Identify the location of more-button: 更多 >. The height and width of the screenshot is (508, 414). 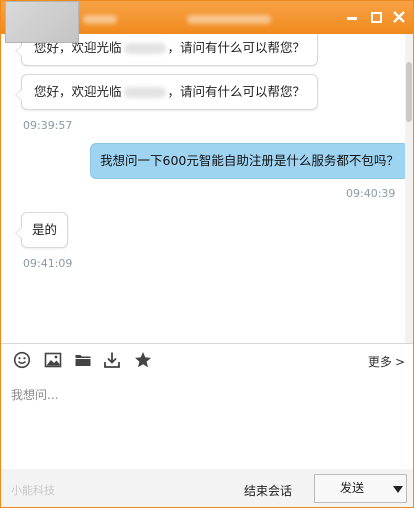
(385, 361).